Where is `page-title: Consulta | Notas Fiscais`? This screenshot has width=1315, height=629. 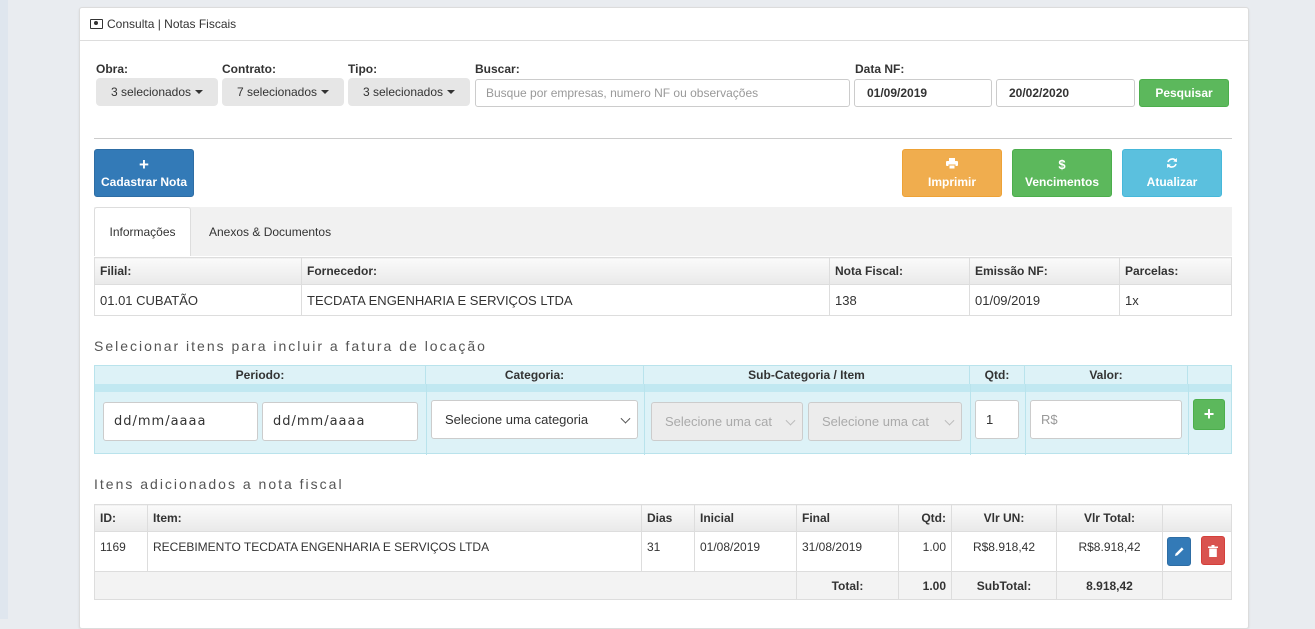 page-title: Consulta | Notas Fiscais is located at coordinates (172, 24).